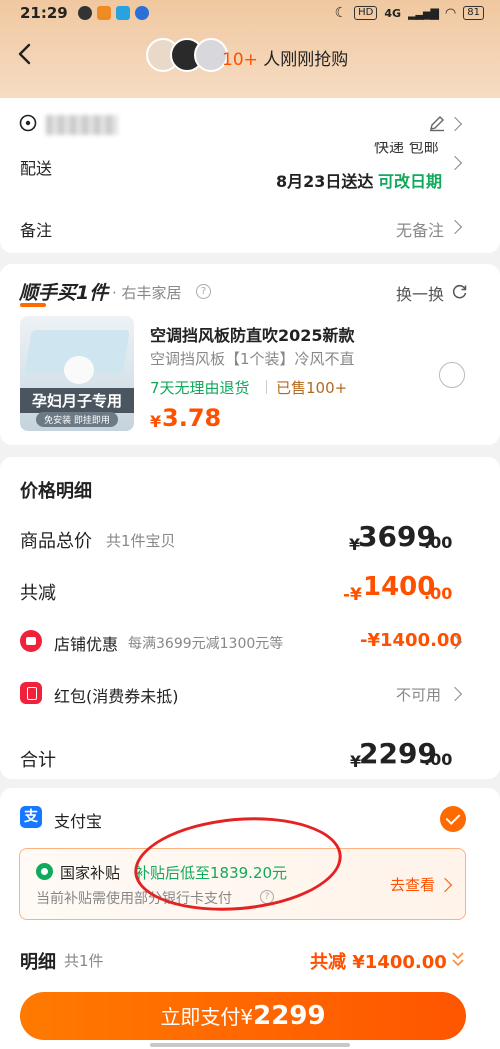 This screenshot has height=1049, width=500. Describe the element at coordinates (455, 694) in the screenshot. I see `red-packet-chevron-icon` at that location.